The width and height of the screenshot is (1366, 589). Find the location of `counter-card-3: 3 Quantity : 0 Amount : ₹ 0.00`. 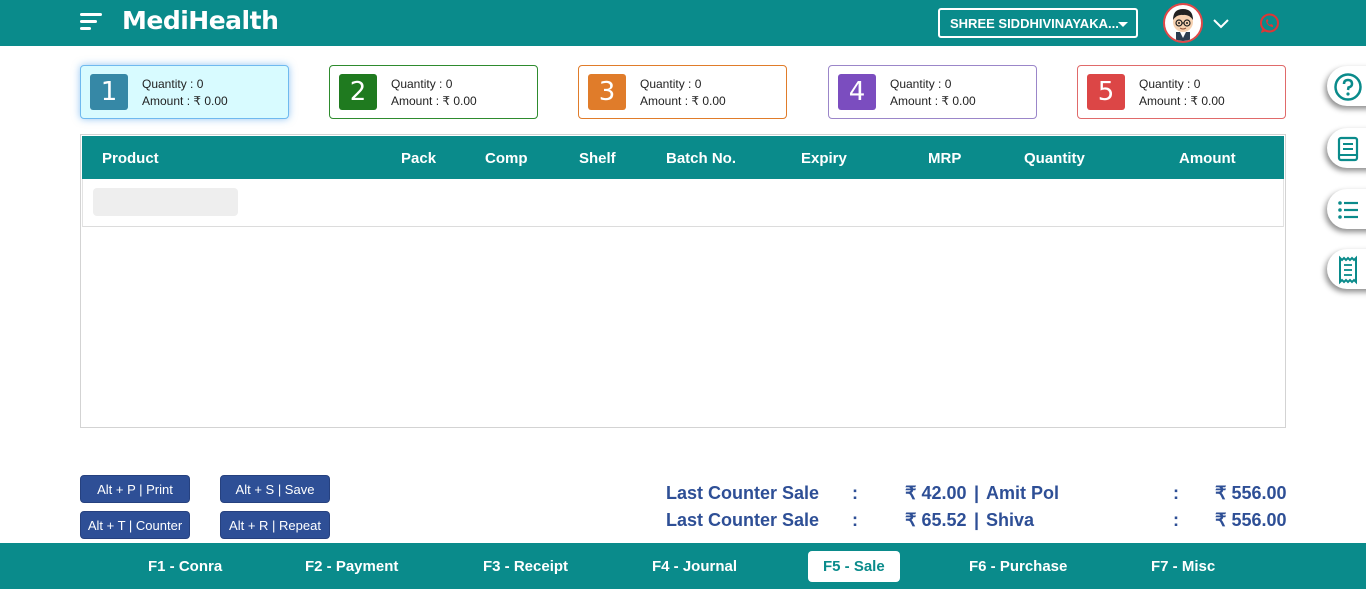

counter-card-3: 3 Quantity : 0 Amount : ₹ 0.00 is located at coordinates (682, 92).